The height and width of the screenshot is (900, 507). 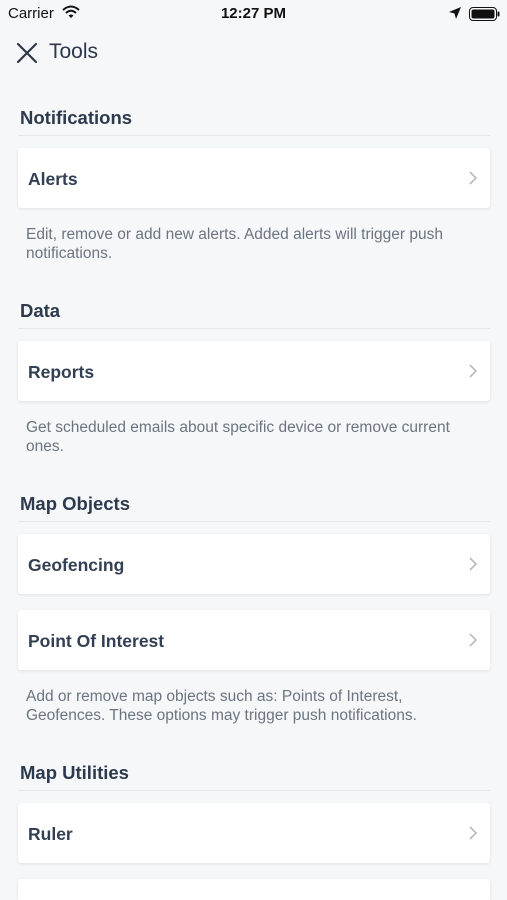 I want to click on reports-label: Reports, so click(x=61, y=372).